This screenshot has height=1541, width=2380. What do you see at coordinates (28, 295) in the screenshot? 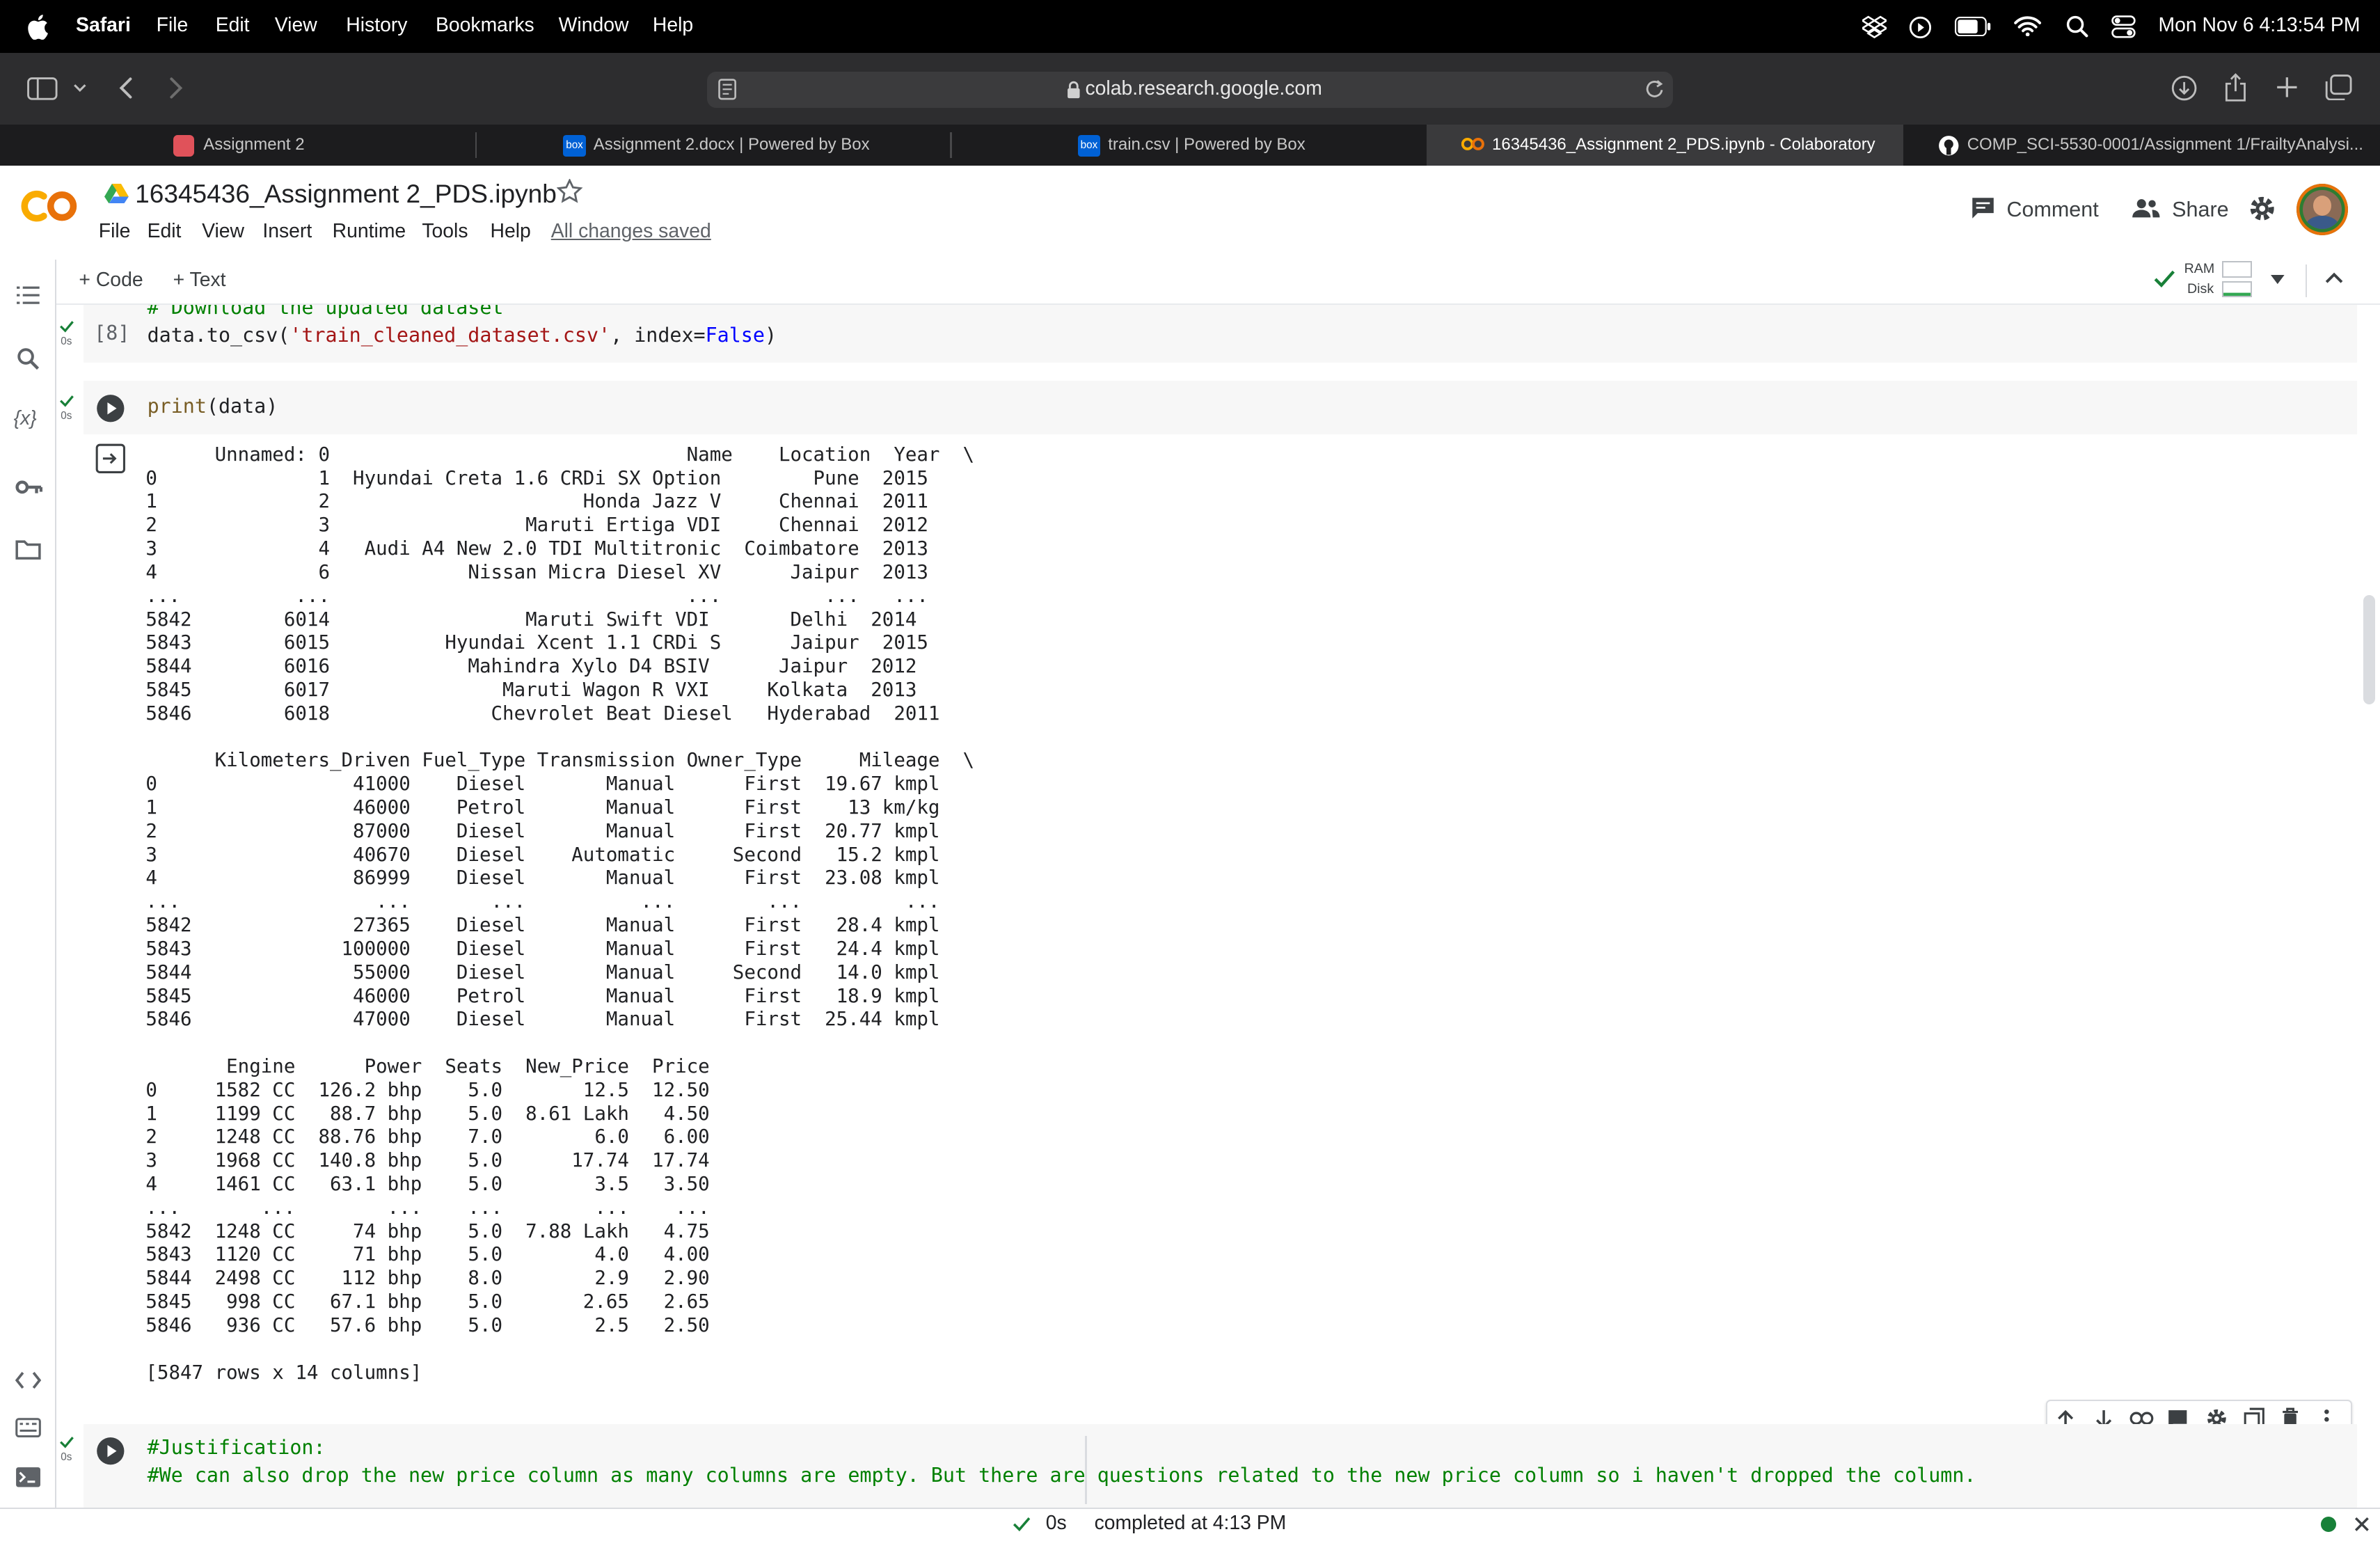
I see `table-of-contents-icon` at bounding box center [28, 295].